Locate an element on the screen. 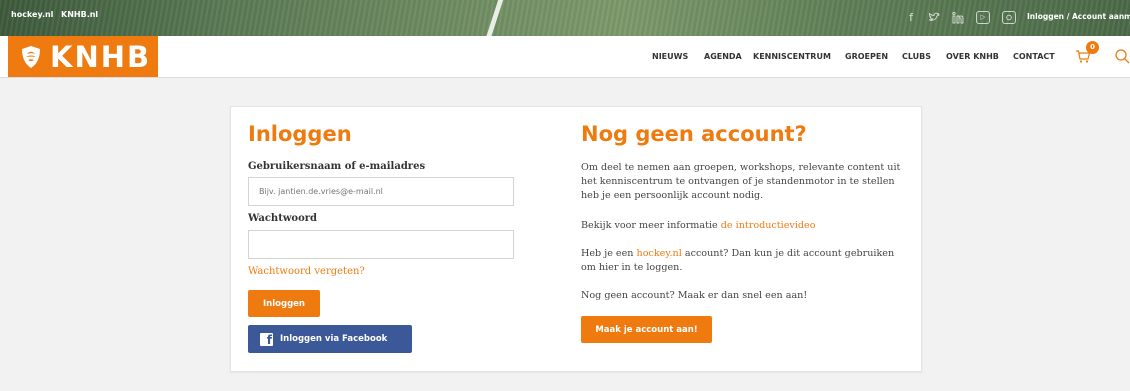  hockey-nl-account-link: hockey.nl is located at coordinates (659, 253).